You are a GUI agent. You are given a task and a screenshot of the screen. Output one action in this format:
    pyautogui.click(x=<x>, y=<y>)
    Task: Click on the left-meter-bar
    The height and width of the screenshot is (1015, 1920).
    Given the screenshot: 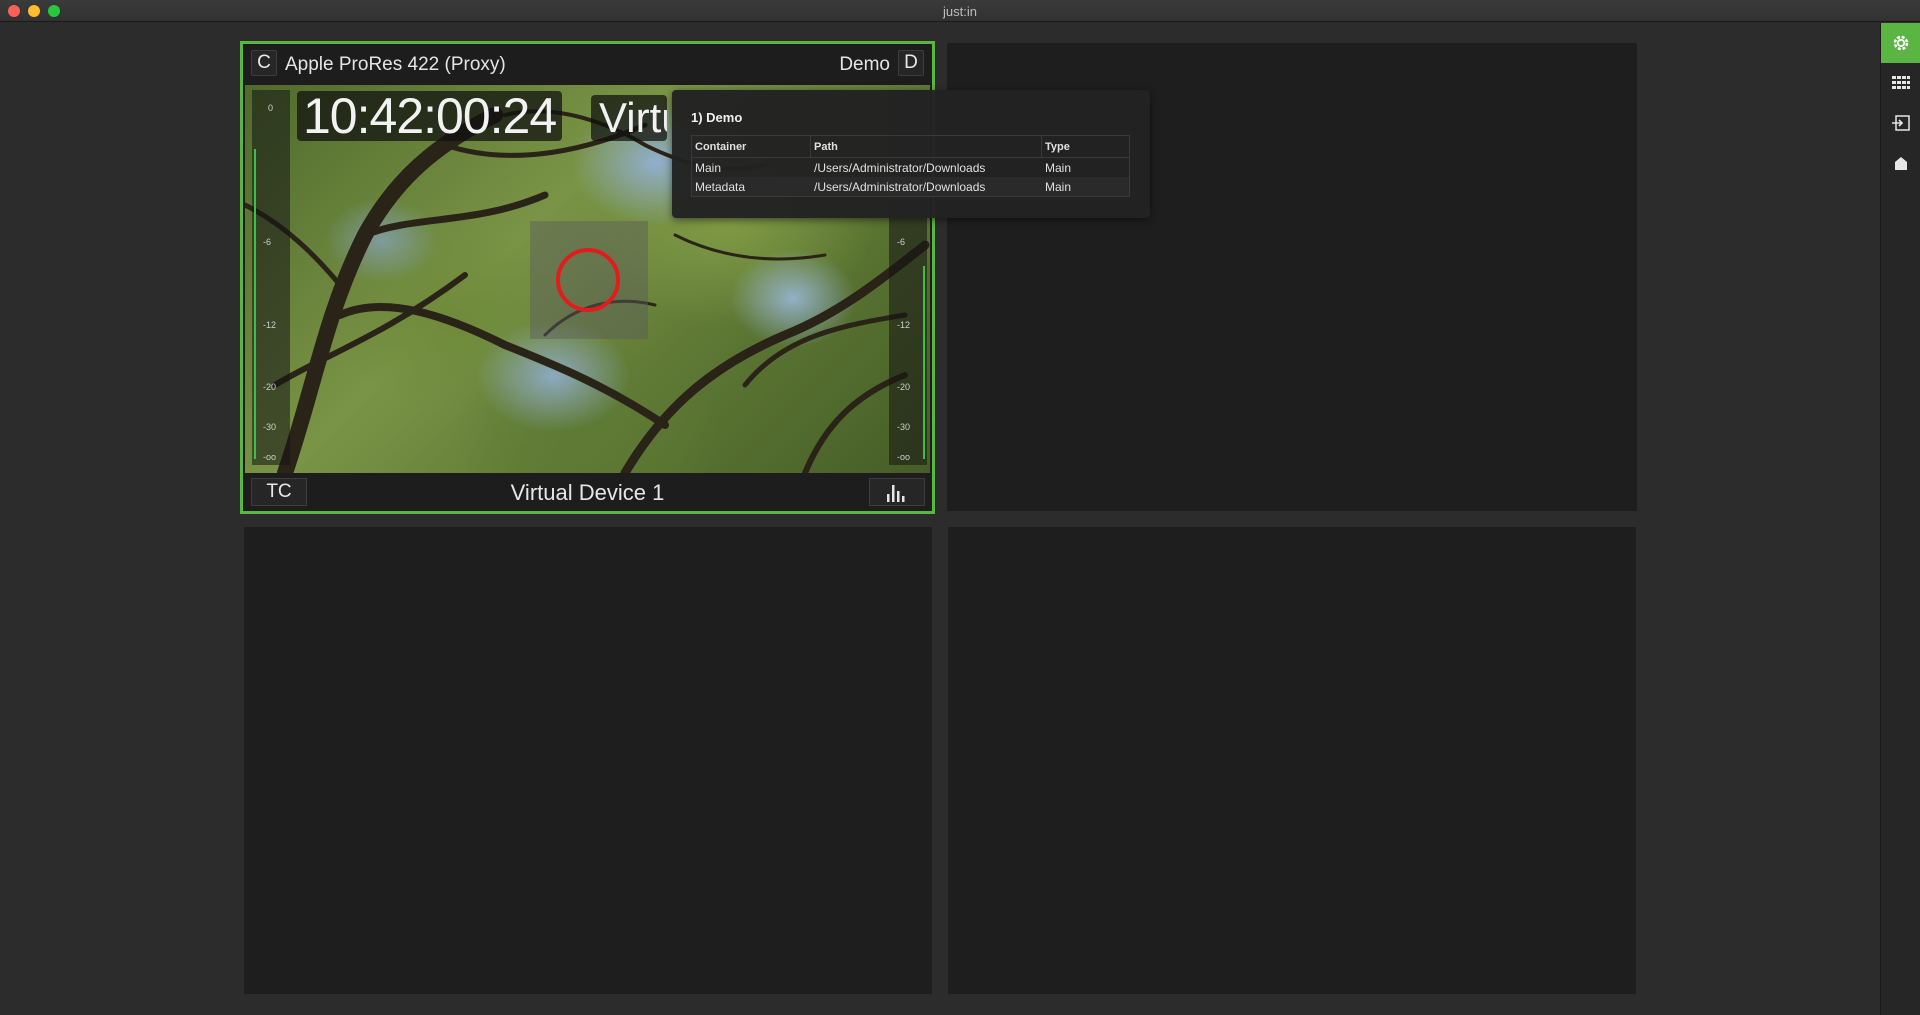 What is the action you would take?
    pyautogui.click(x=255, y=304)
    